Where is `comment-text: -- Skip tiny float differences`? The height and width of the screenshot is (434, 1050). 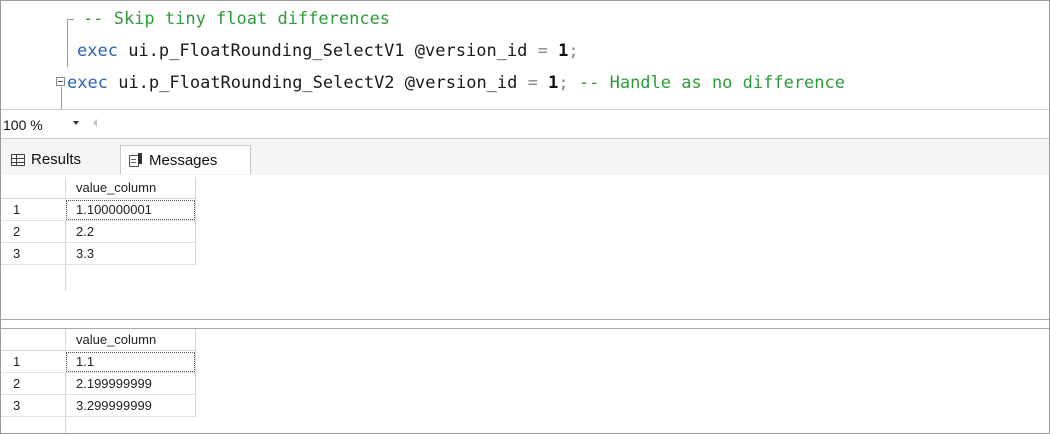
comment-text: -- Skip tiny float differences is located at coordinates (237, 19).